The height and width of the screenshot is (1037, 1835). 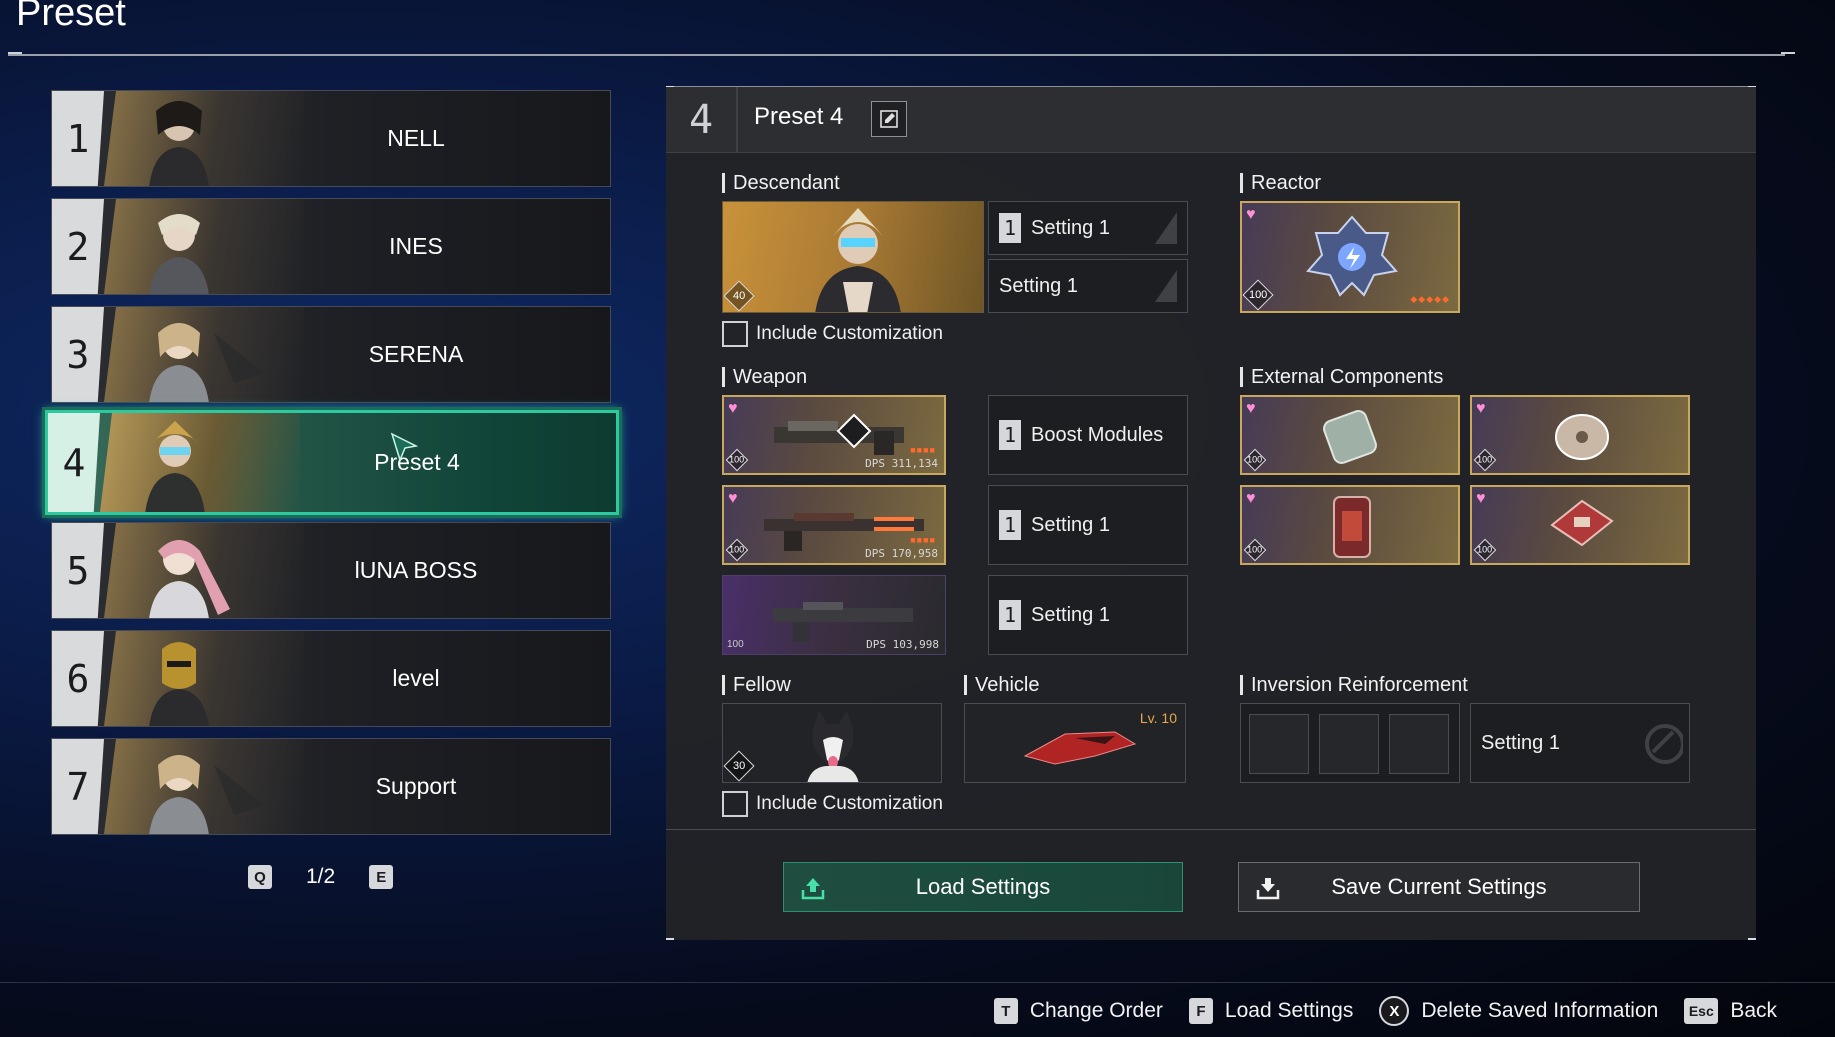 I want to click on weapon-2-setting: 1 Setting 1, so click(x=1088, y=525).